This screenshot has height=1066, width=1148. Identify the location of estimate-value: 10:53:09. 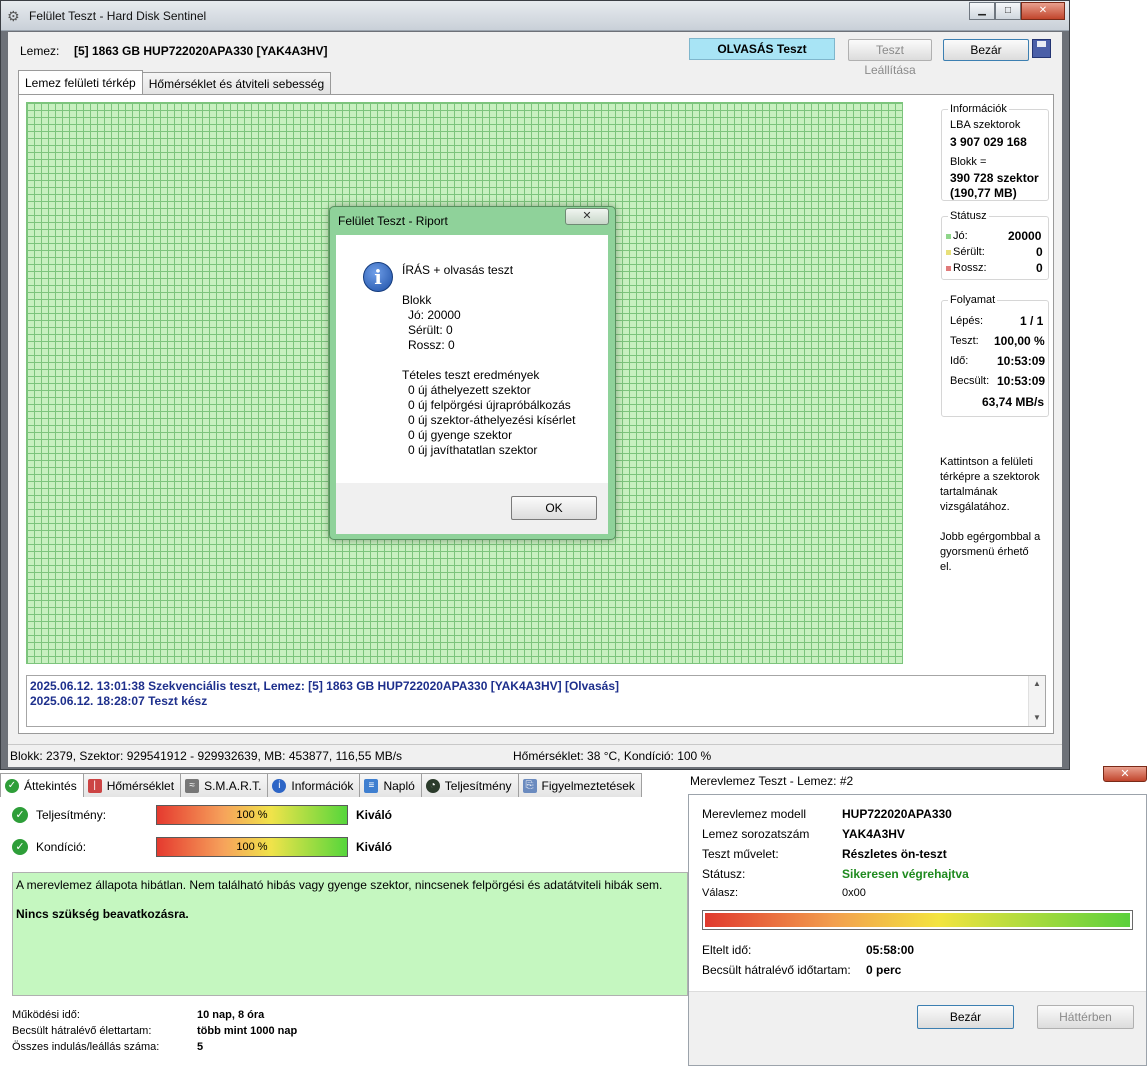
(1021, 381).